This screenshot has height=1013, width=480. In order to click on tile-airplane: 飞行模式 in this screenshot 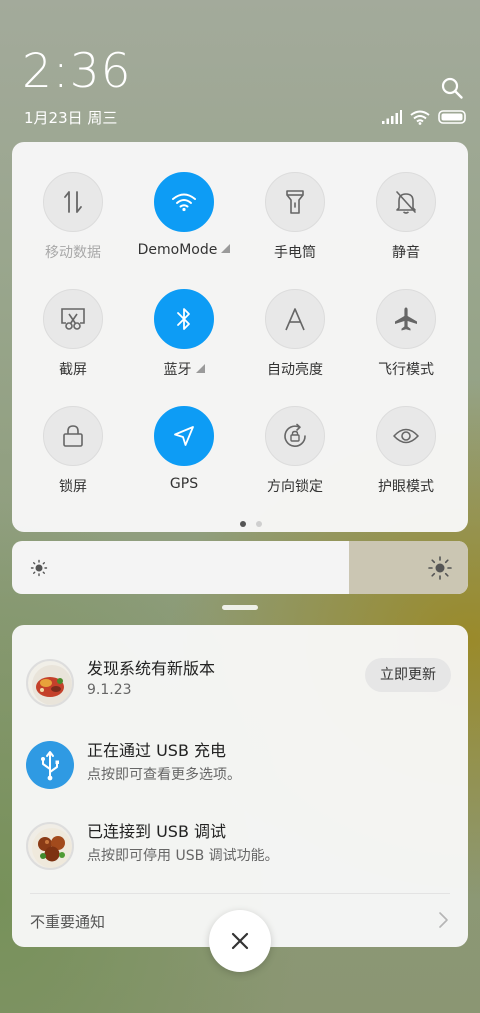, I will do `click(406, 344)`.